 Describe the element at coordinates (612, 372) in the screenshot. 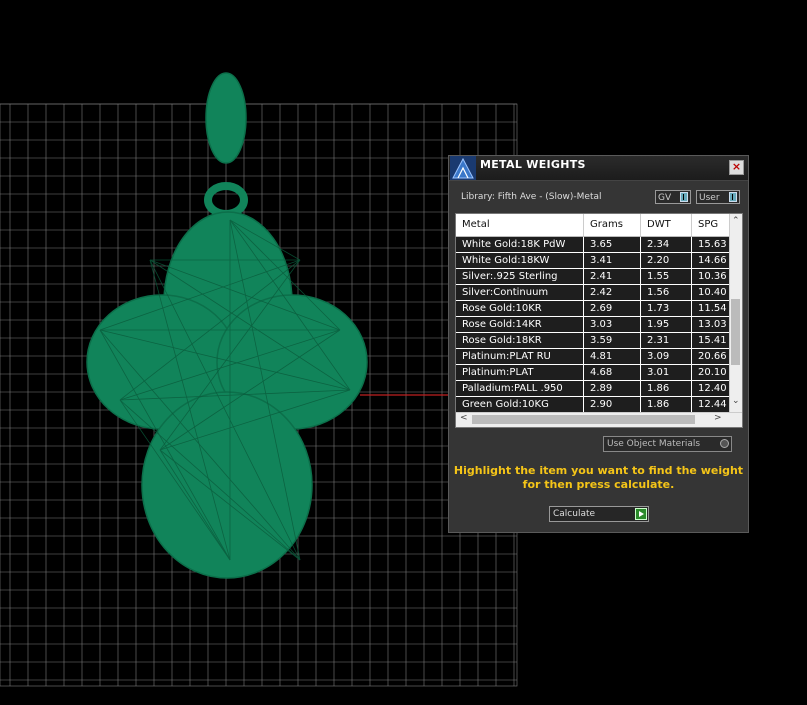

I see `table-cell: 4.68` at that location.